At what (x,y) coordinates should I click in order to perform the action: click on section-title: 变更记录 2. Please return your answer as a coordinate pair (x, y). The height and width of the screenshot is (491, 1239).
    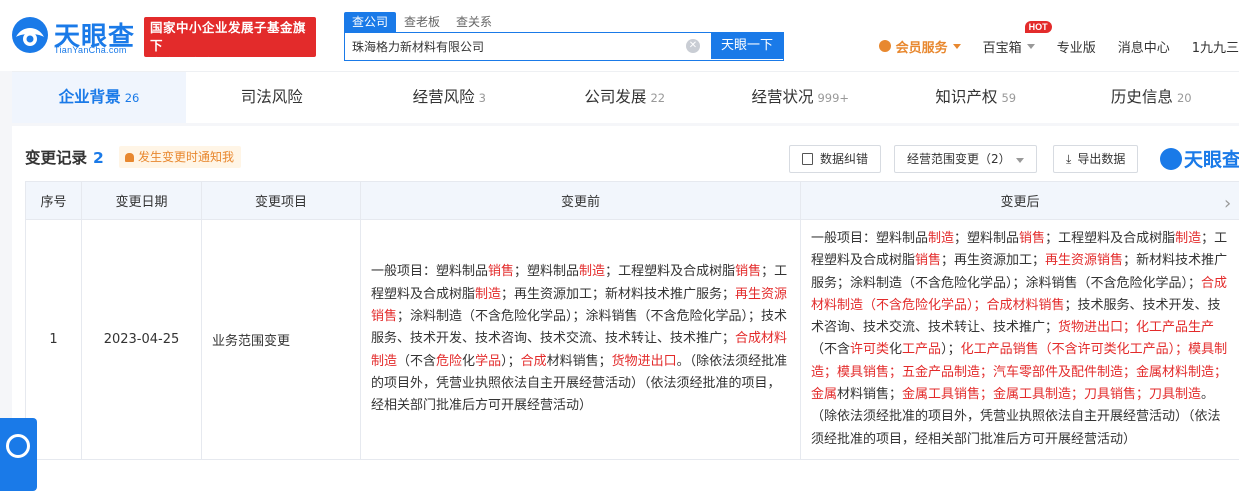
    Looking at the image, I should click on (64, 157).